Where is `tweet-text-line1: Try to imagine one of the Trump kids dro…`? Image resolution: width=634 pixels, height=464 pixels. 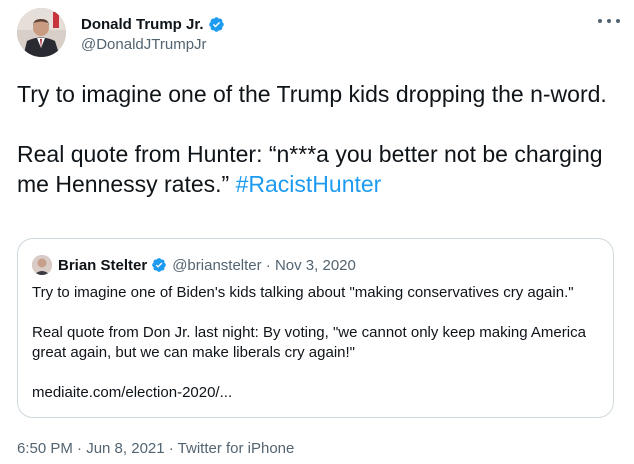
tweet-text-line1: Try to imagine one of the Trump kids dro… is located at coordinates (312, 94).